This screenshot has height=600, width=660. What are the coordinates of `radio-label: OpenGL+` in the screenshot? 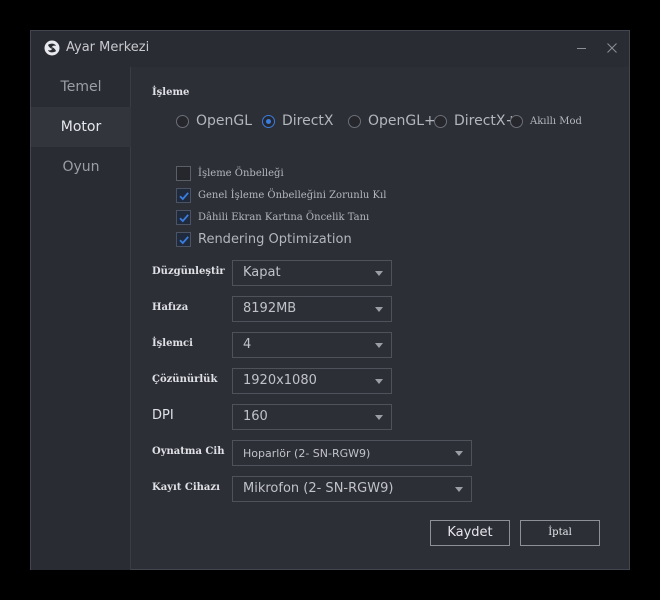 It's located at (402, 121).